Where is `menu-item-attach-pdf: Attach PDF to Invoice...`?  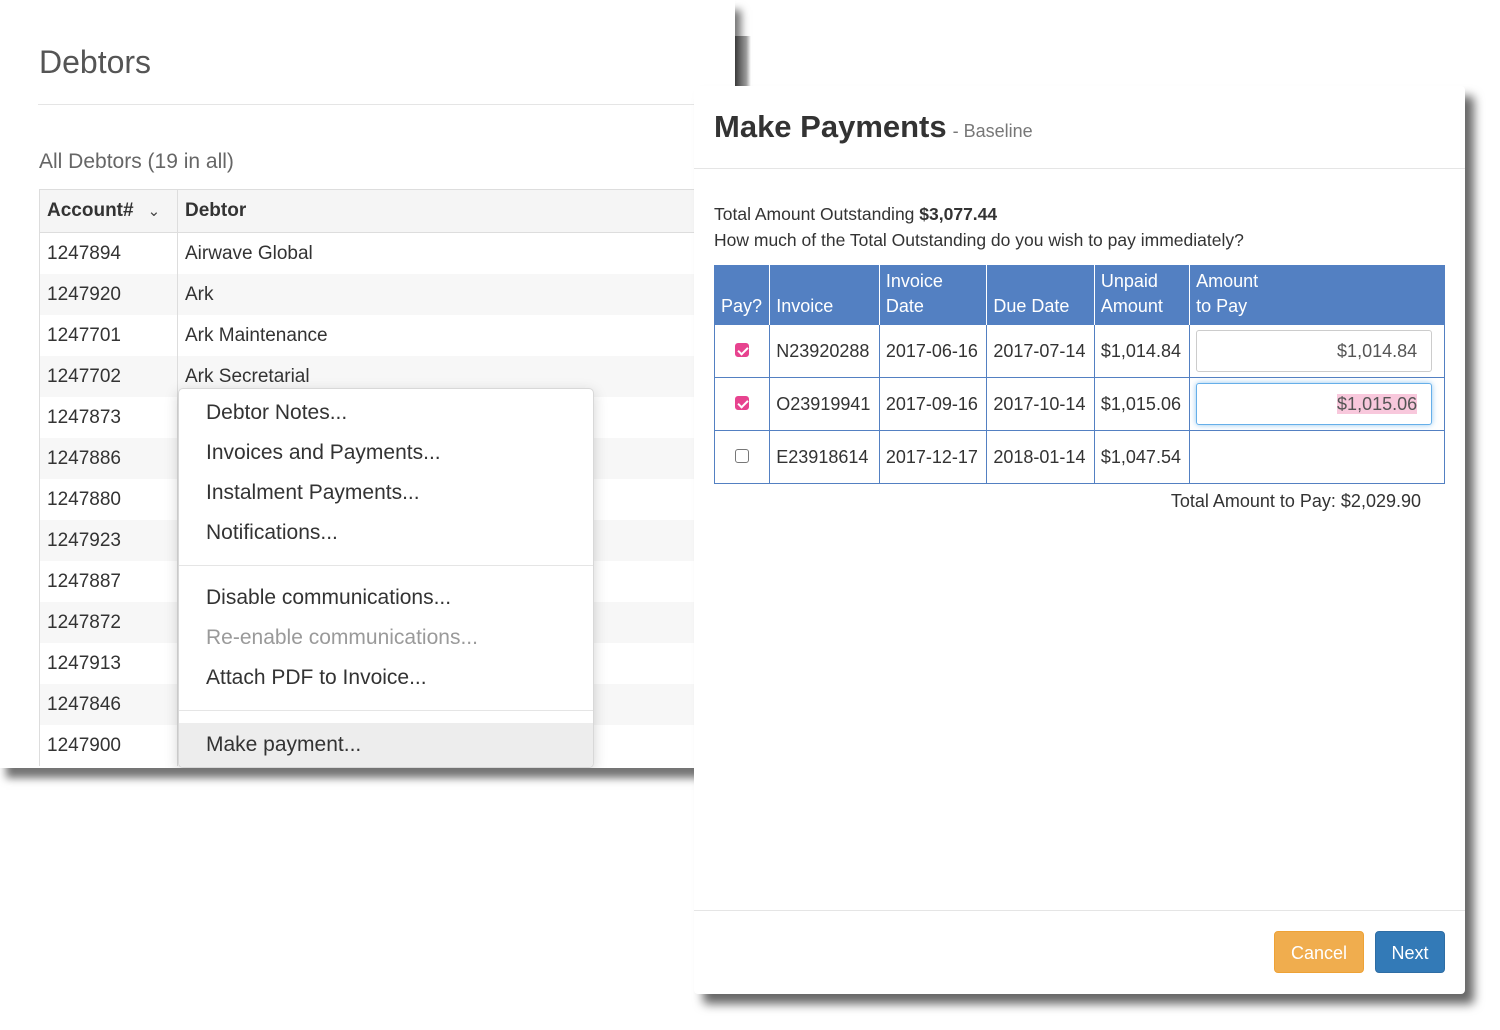 menu-item-attach-pdf: Attach PDF to Invoice... is located at coordinates (386, 678).